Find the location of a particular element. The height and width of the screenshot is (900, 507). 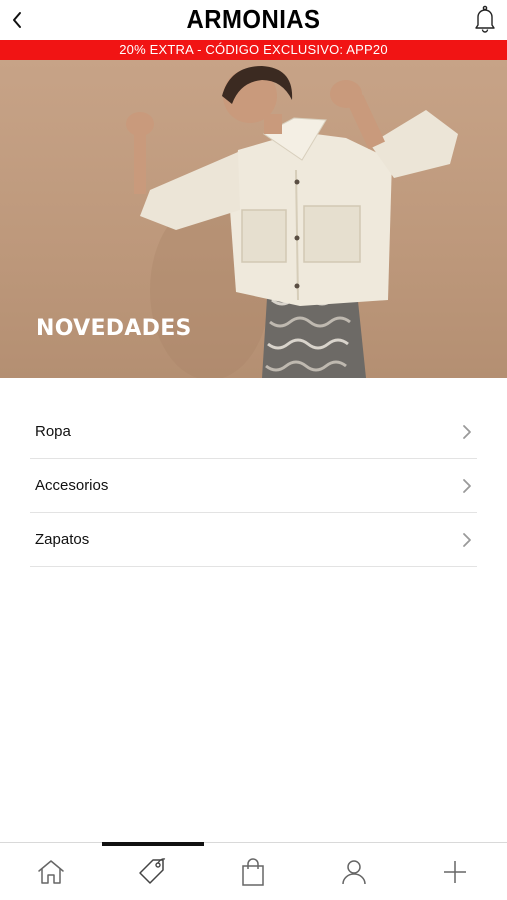

promo-banner: 20% EXTRA - CÓDIGO EXCLUSIVO: APP20 is located at coordinates (253, 50).